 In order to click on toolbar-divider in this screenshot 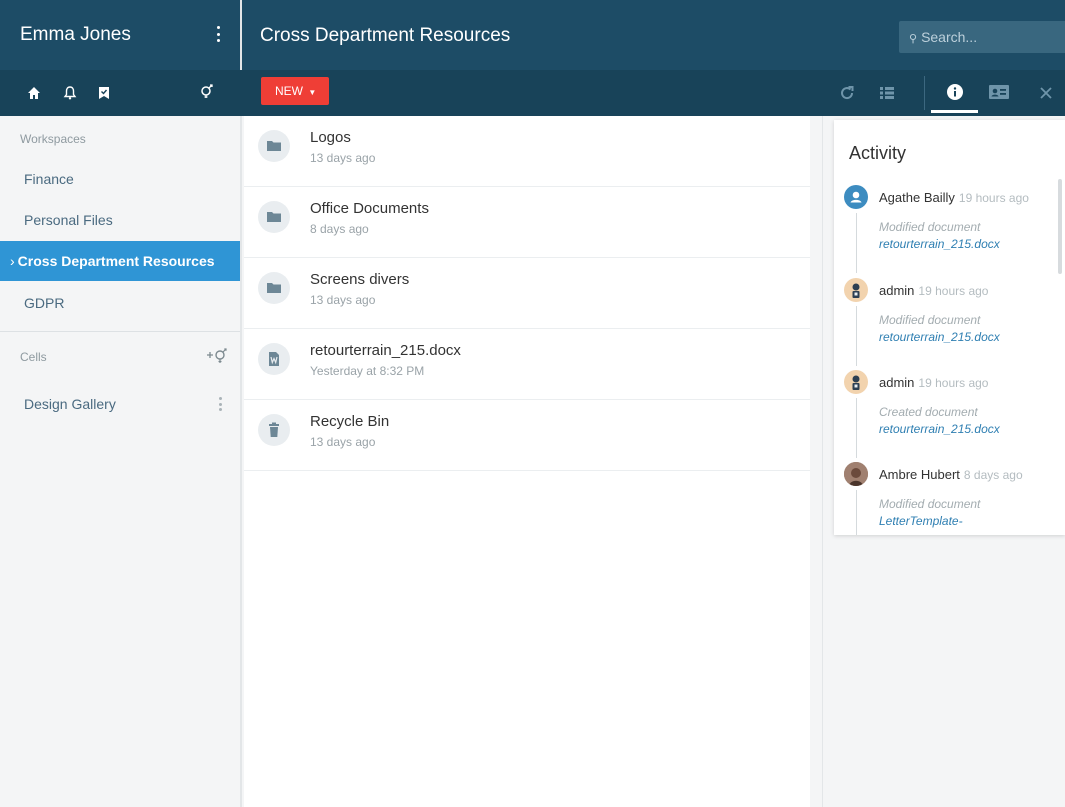, I will do `click(924, 93)`.